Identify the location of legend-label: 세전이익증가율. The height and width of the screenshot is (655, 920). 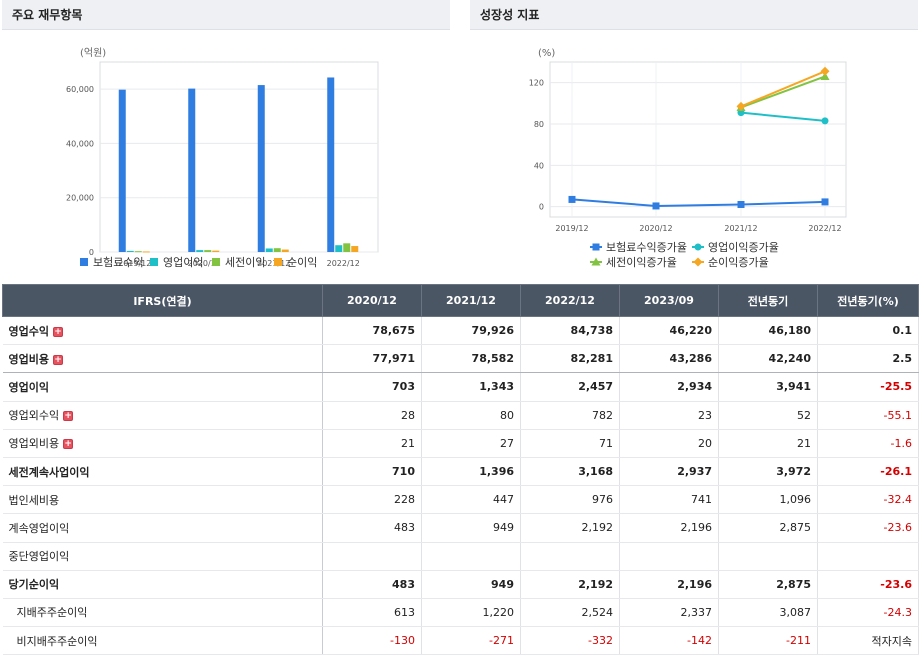
(641, 262).